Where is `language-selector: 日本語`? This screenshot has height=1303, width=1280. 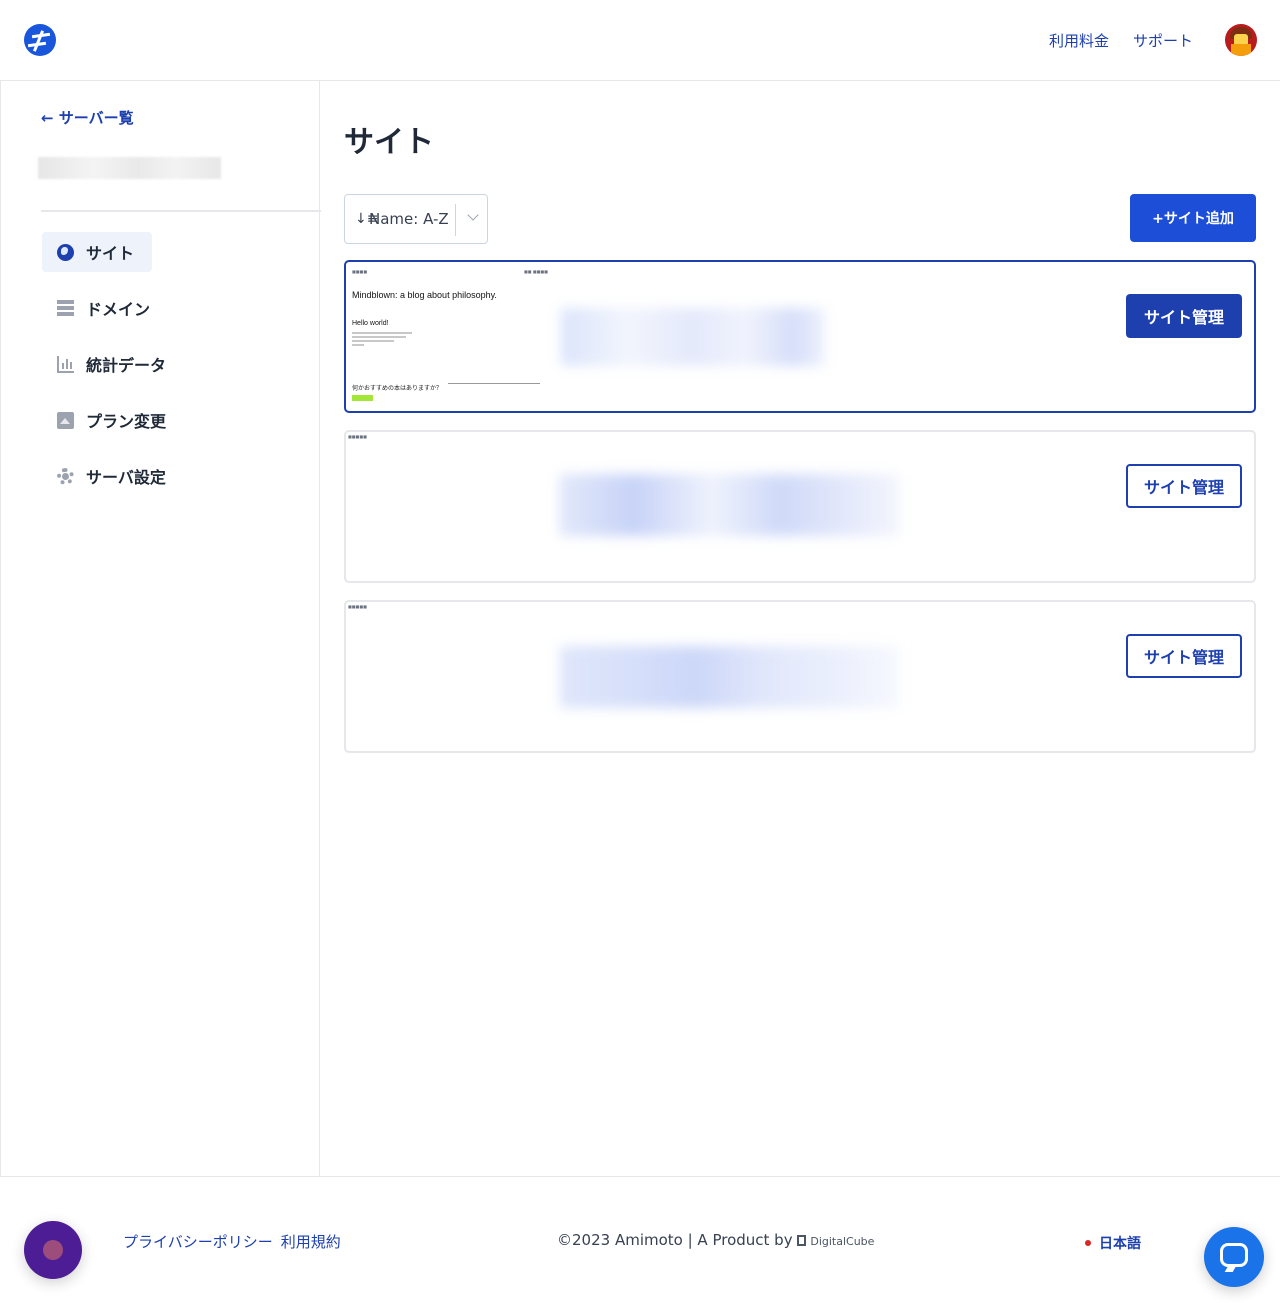 language-selector: 日本語 is located at coordinates (1113, 1243).